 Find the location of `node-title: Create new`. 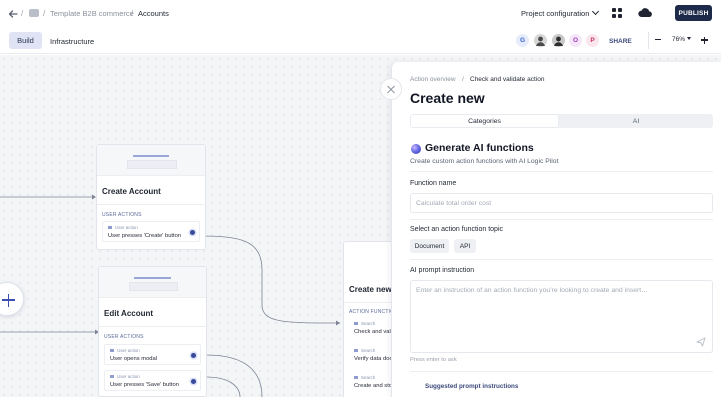

node-title: Create new is located at coordinates (370, 289).